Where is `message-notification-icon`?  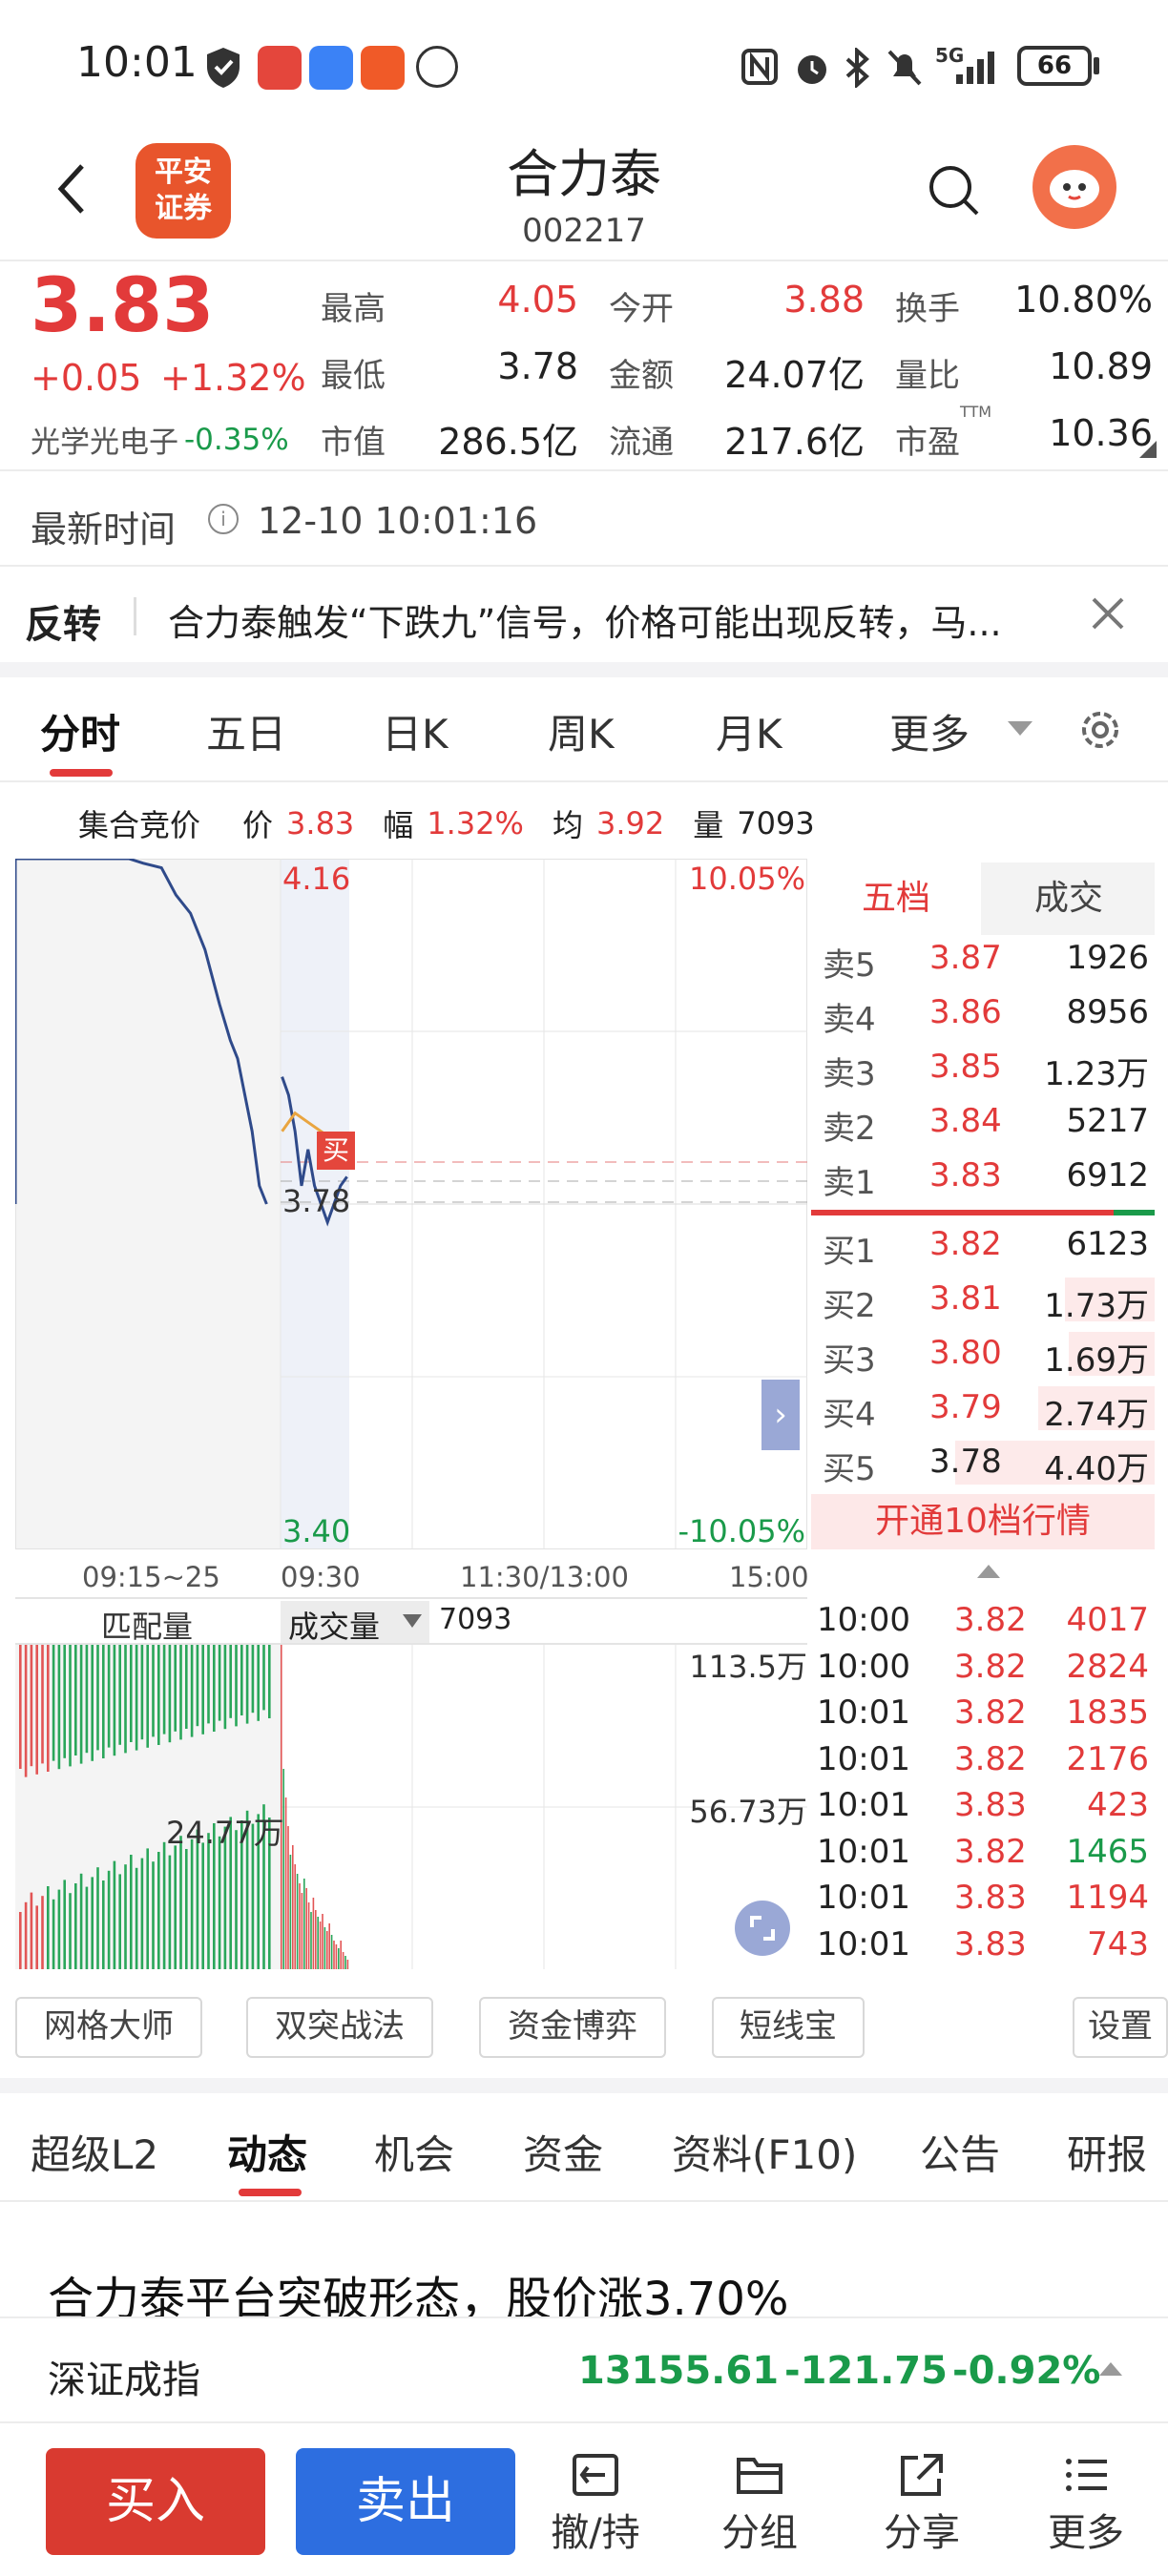
message-notification-icon is located at coordinates (331, 68).